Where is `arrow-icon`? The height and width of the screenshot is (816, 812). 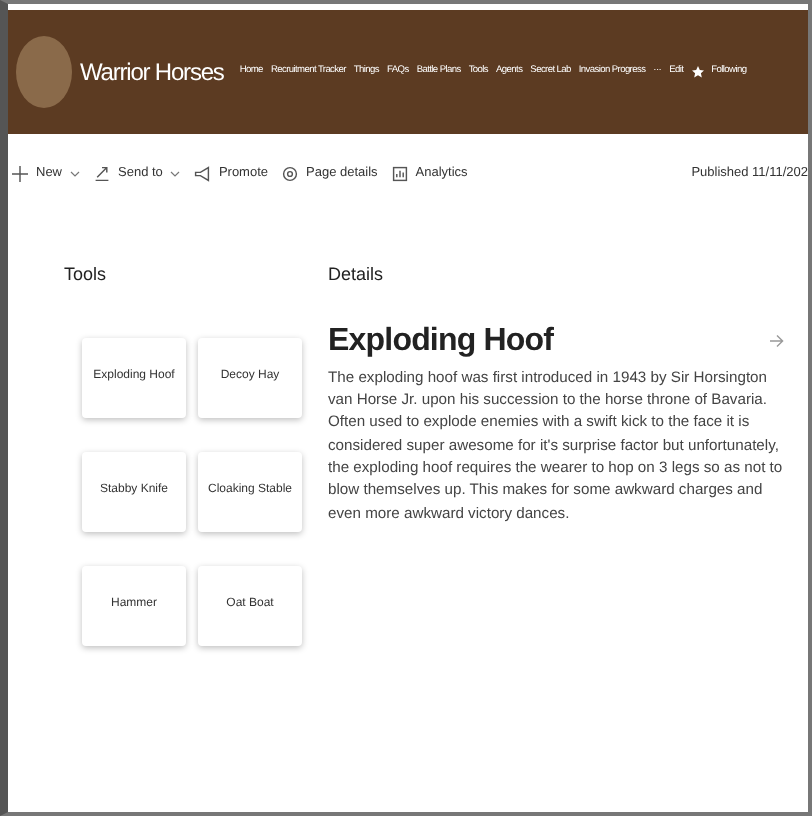 arrow-icon is located at coordinates (777, 341).